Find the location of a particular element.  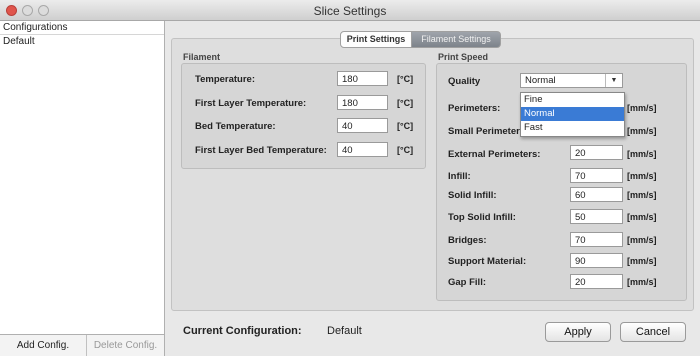

bed-temperature-field: 40 is located at coordinates (362, 125).